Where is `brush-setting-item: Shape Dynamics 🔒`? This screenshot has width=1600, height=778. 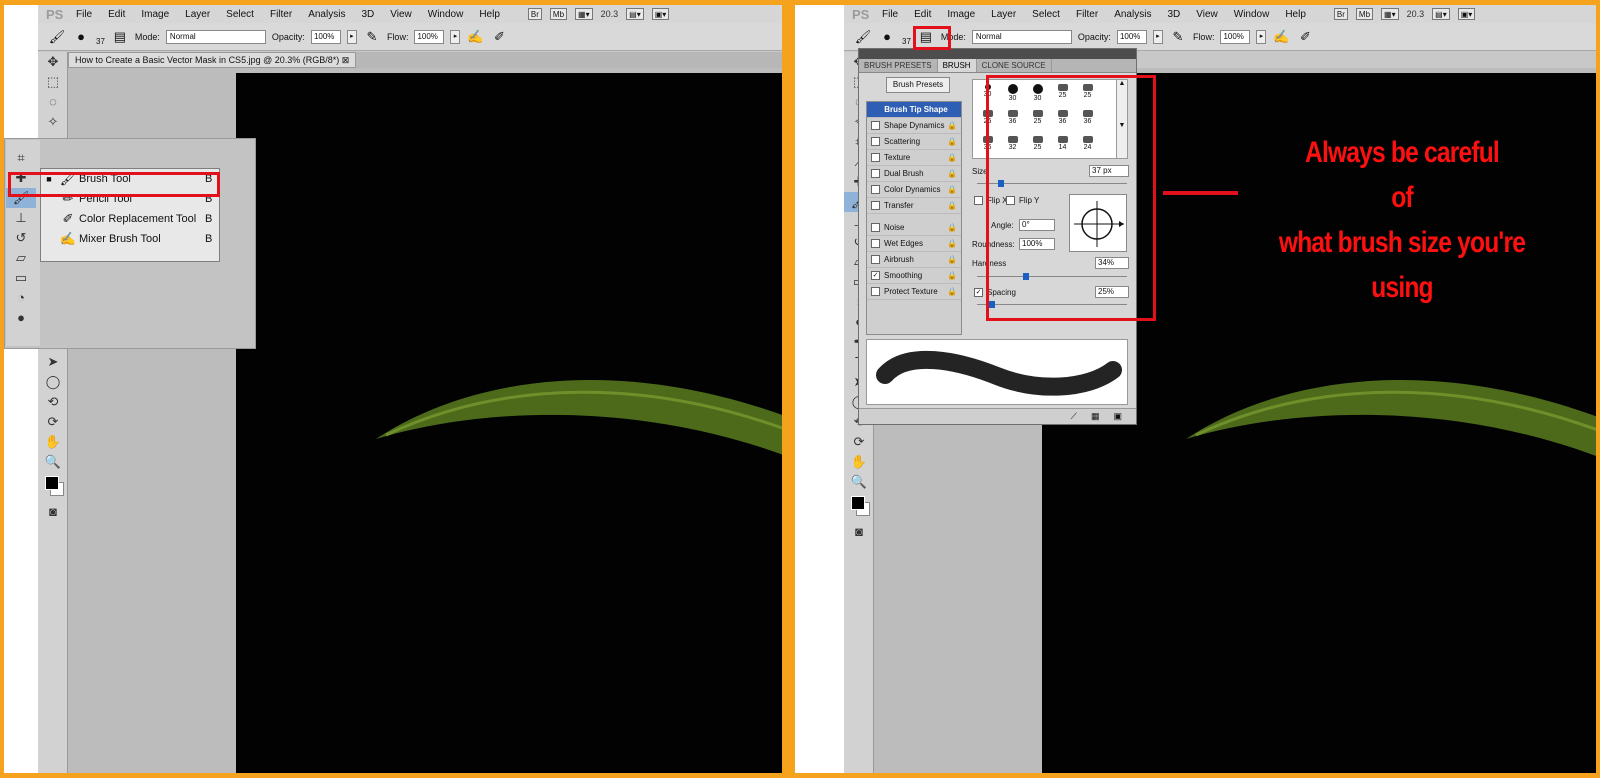 brush-setting-item: Shape Dynamics 🔒 is located at coordinates (914, 126).